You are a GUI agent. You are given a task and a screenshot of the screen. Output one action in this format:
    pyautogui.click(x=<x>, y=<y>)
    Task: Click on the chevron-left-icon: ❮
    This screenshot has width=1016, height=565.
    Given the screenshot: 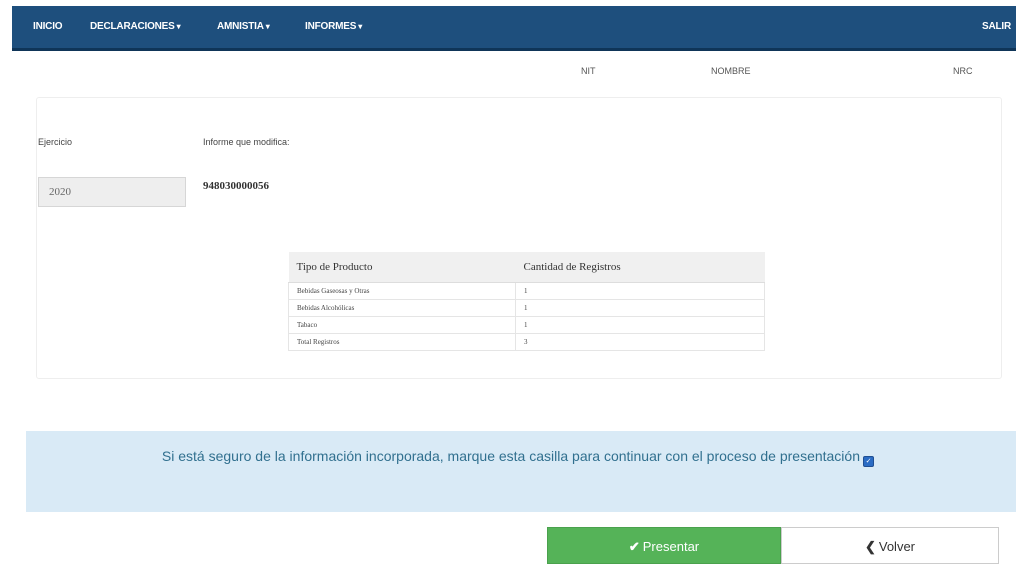 What is the action you would take?
    pyautogui.click(x=870, y=546)
    